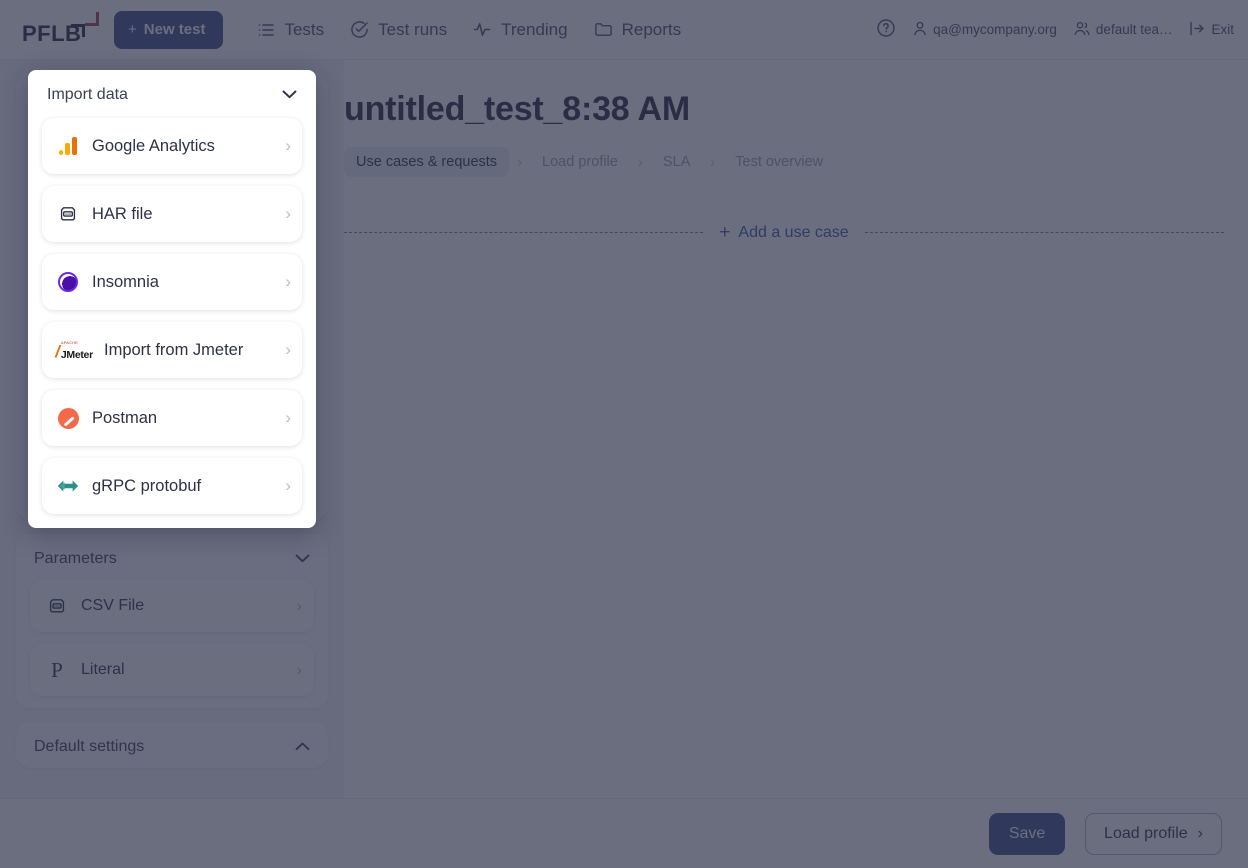 This screenshot has width=1248, height=868. I want to click on postman-icon, so click(68, 418).